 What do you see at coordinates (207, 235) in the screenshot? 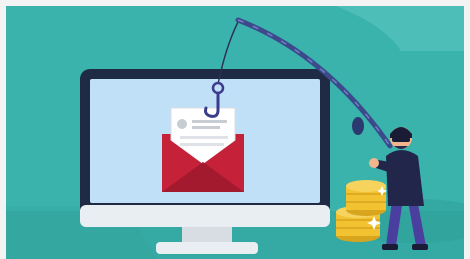
I see `monitor-neck` at bounding box center [207, 235].